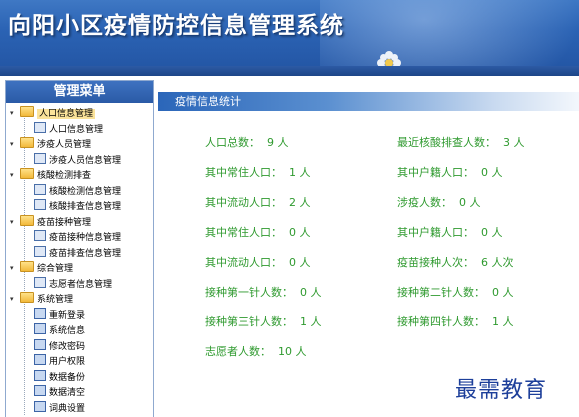 The height and width of the screenshot is (417, 579). Describe the element at coordinates (79, 300) in the screenshot. I see `menu-group-system: ▾ 系统管理` at that location.